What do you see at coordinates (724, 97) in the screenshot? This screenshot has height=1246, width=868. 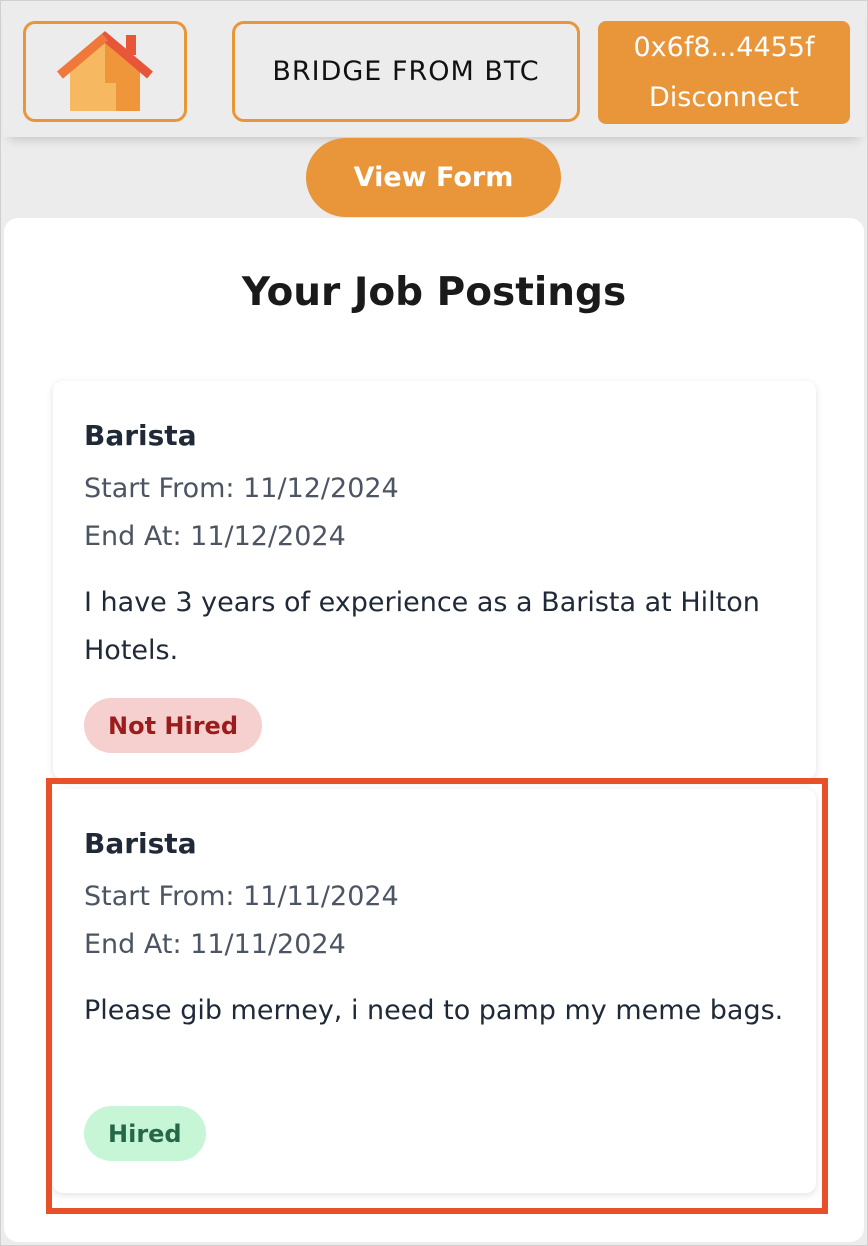 I see `disconnect-label: Disconnect` at bounding box center [724, 97].